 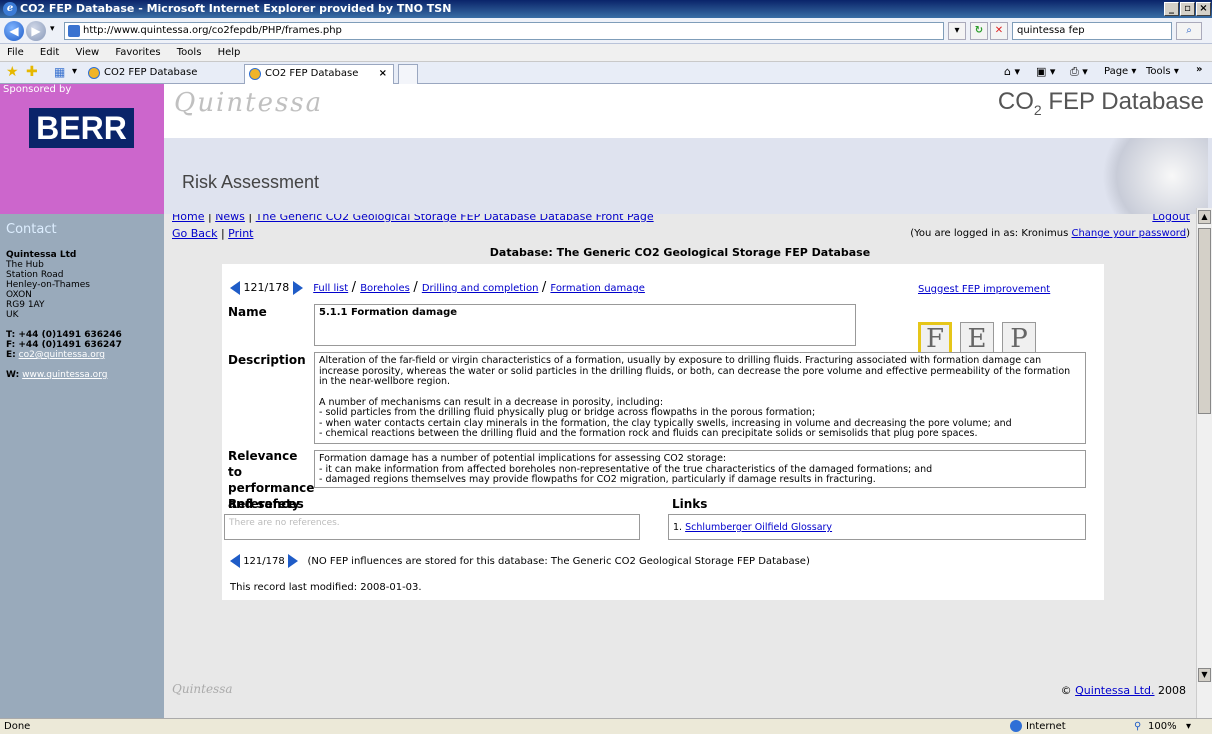 What do you see at coordinates (597, 288) in the screenshot?
I see `breadcrumb-formation-damage: Formation damage` at bounding box center [597, 288].